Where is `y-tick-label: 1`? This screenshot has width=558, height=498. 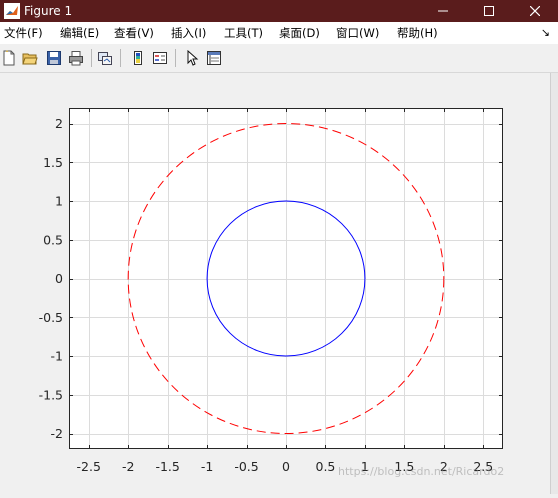 y-tick-label: 1 is located at coordinates (59, 201).